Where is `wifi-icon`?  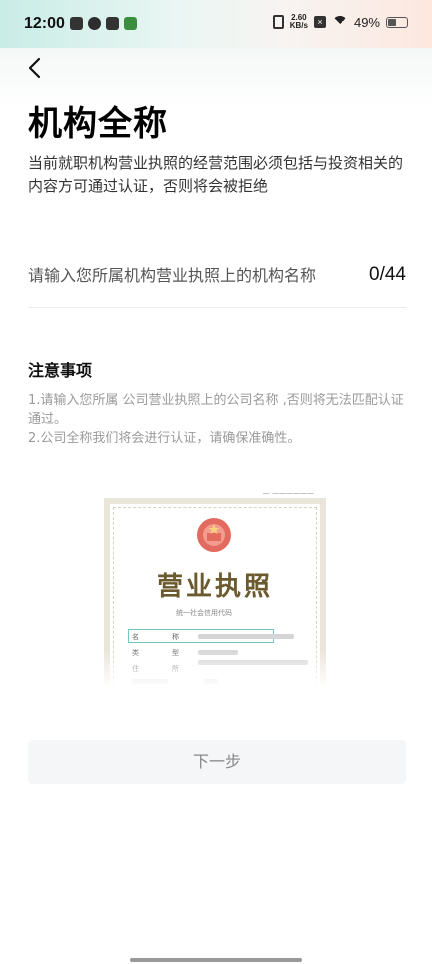
wifi-icon is located at coordinates (339, 24).